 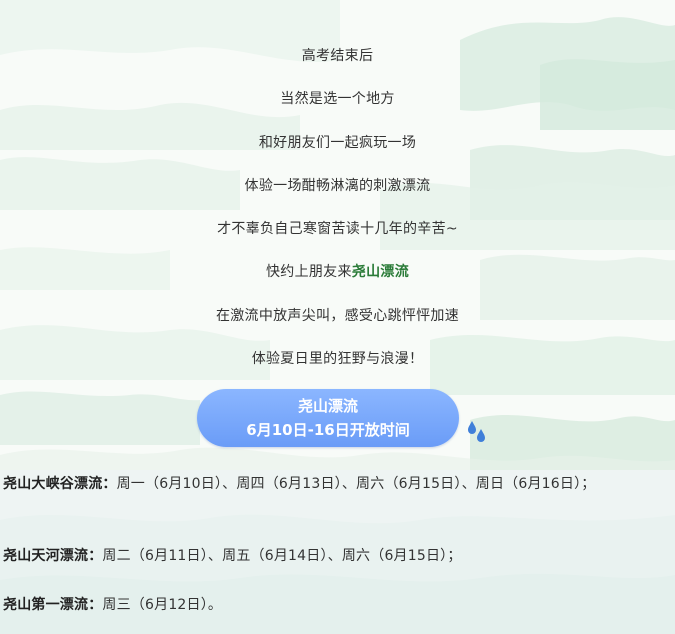 What do you see at coordinates (337, 99) in the screenshot?
I see `intro-line: 当然是选一个地方` at bounding box center [337, 99].